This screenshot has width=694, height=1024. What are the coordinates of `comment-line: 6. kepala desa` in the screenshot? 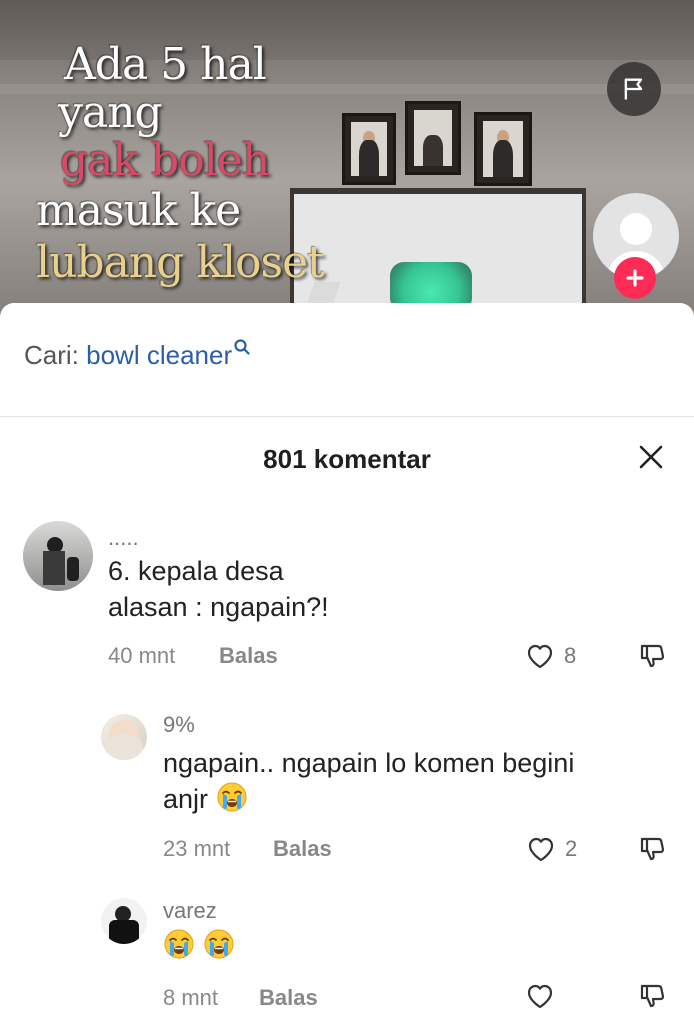 It's located at (196, 571).